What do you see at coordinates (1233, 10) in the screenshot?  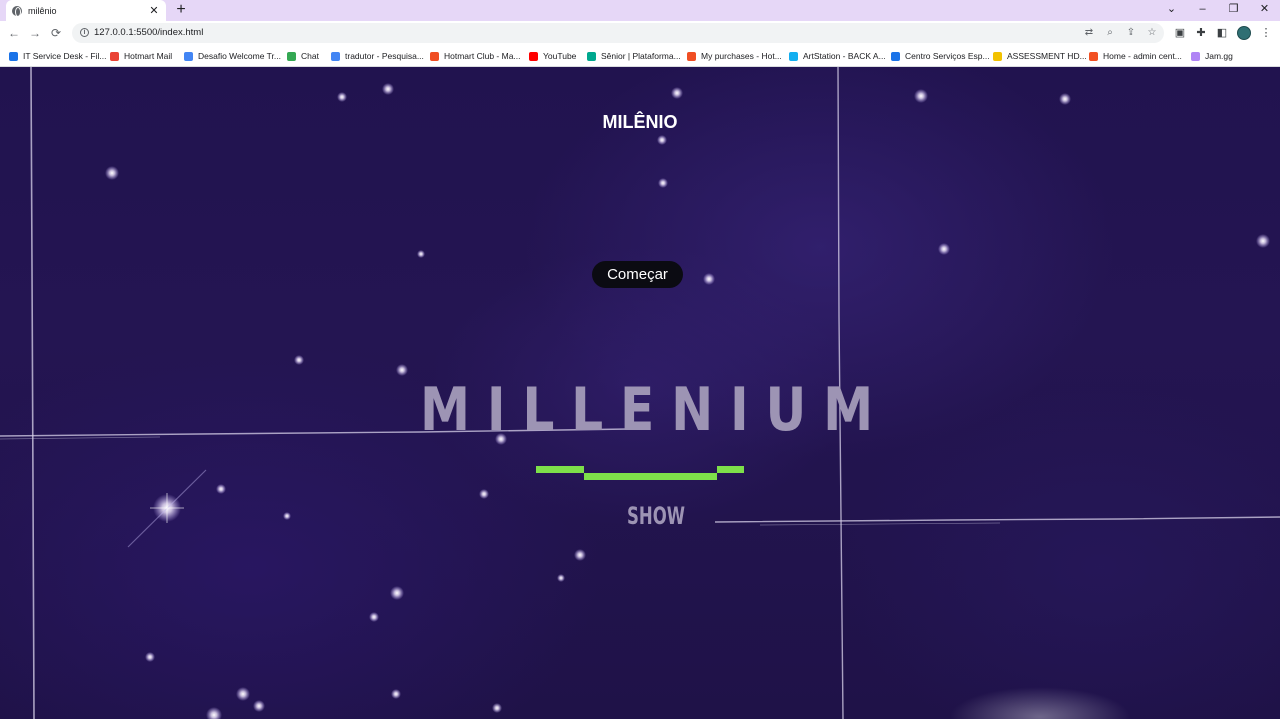 I see `restore-button: ❐` at bounding box center [1233, 10].